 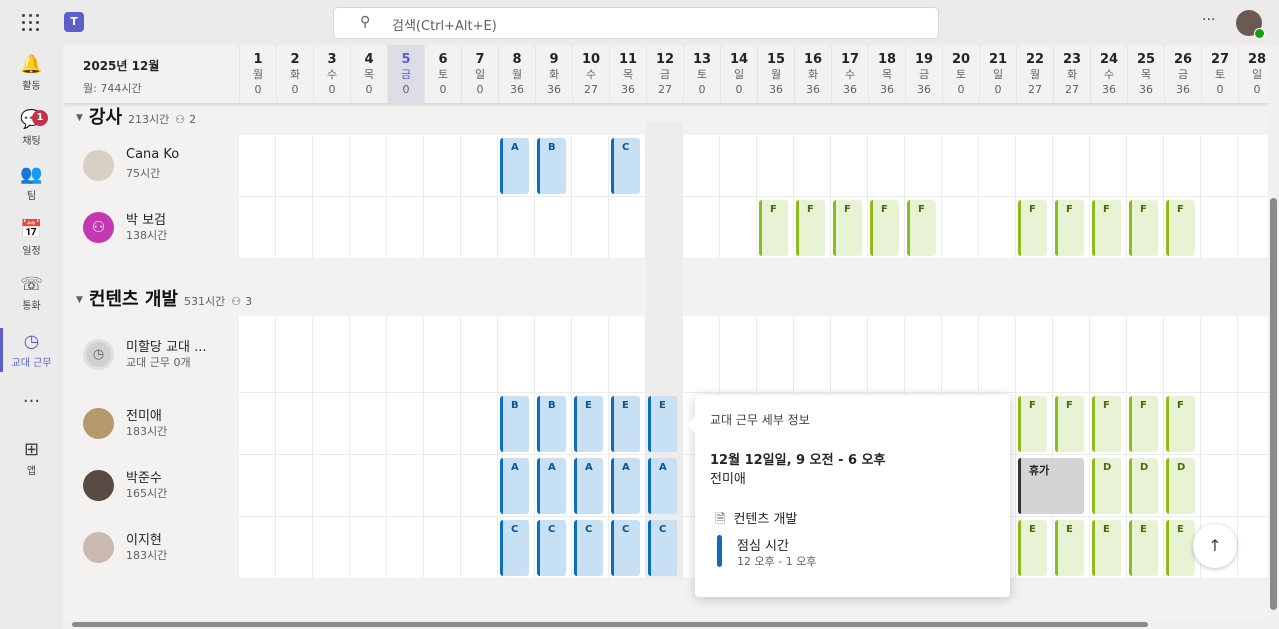 I want to click on horizontal-scrollbar, so click(x=666, y=624).